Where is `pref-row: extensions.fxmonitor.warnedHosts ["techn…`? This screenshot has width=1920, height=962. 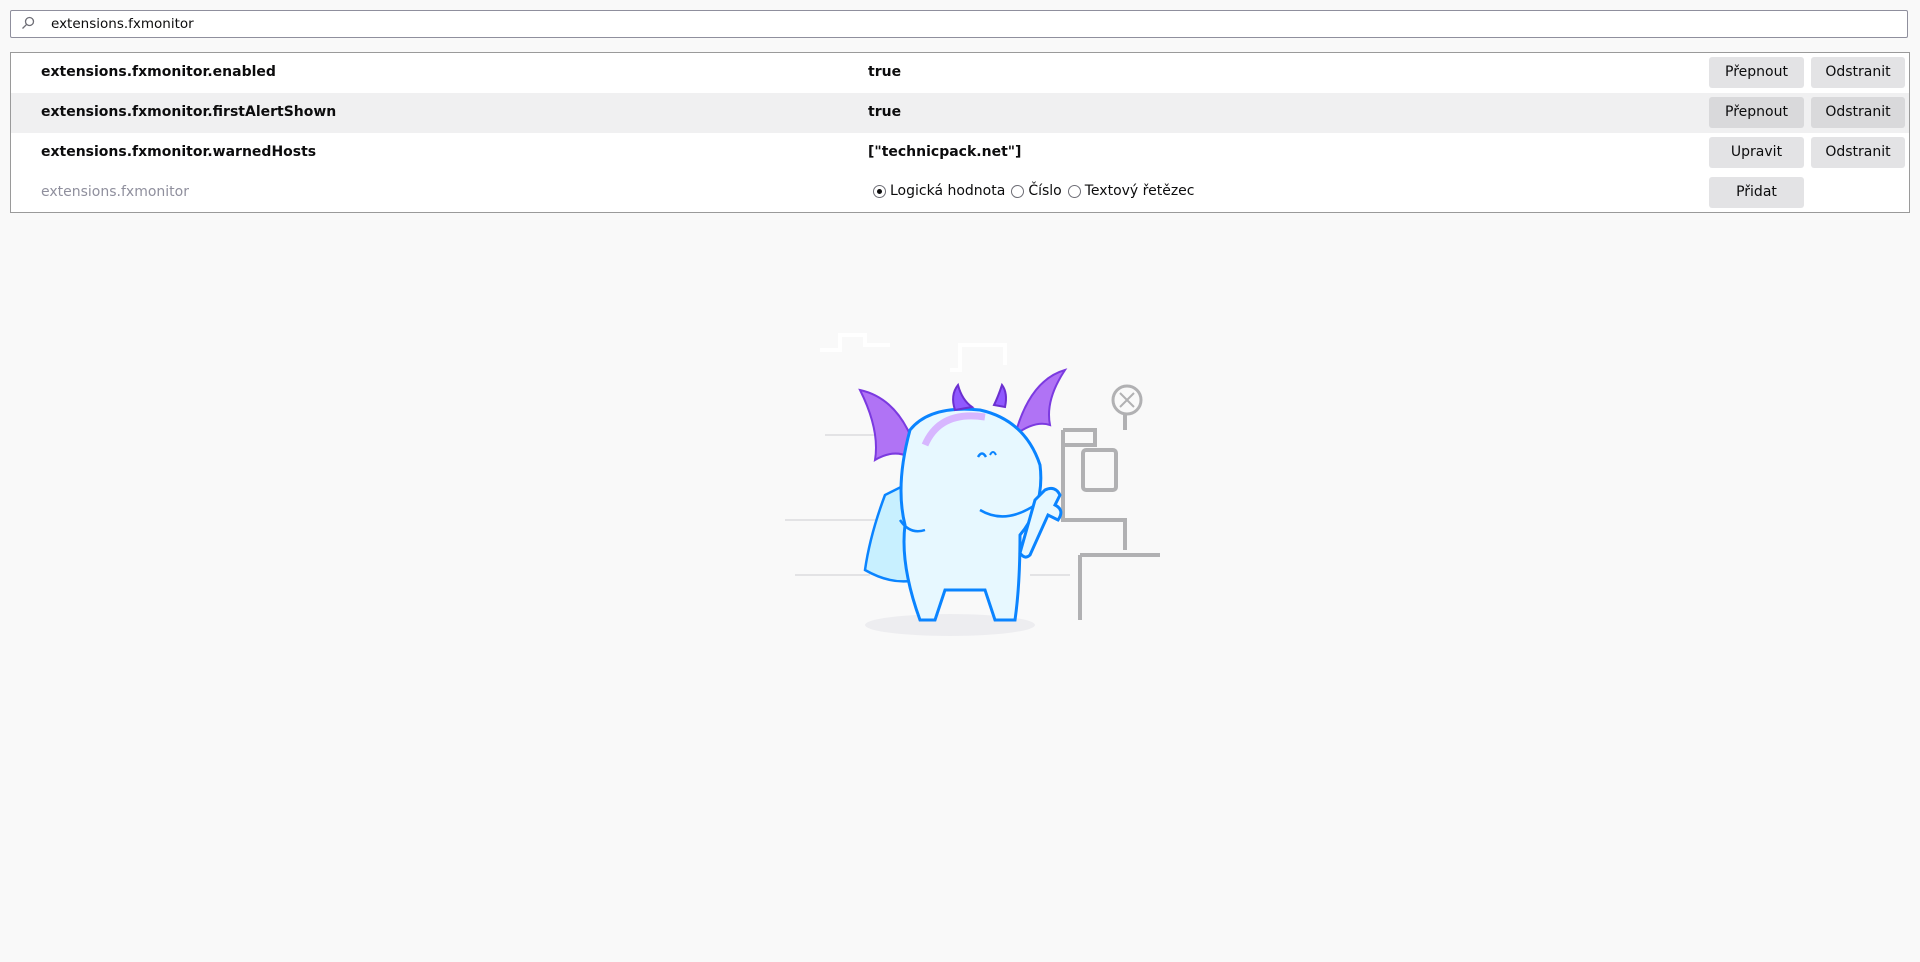
pref-row: extensions.fxmonitor.warnedHosts ["techn… is located at coordinates (960, 153).